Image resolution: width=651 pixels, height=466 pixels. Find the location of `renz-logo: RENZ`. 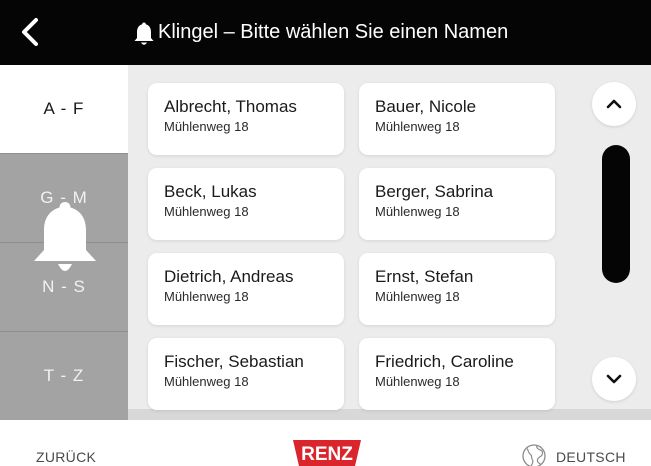

renz-logo: RENZ is located at coordinates (327, 453).